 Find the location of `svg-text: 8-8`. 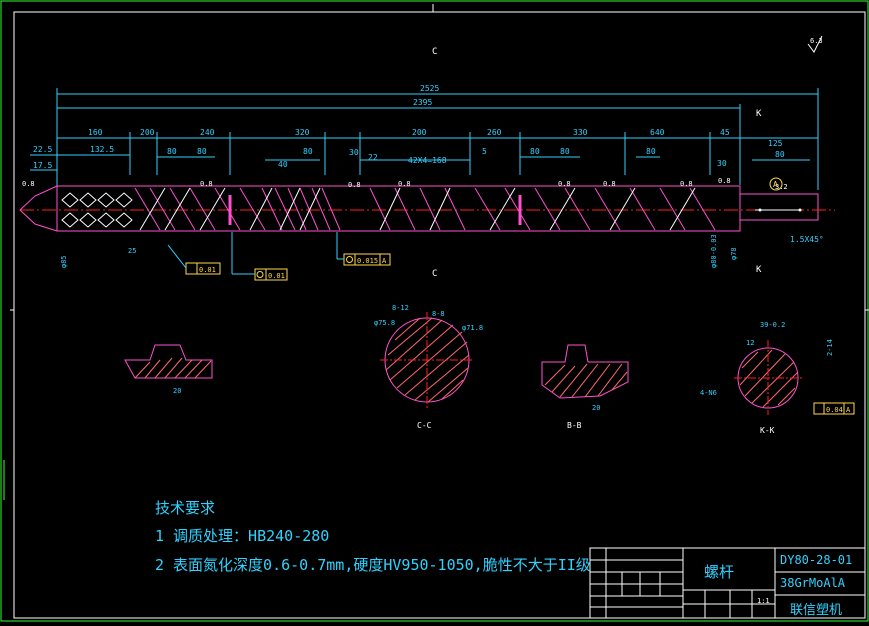

svg-text: 8-8 is located at coordinates (438, 314).